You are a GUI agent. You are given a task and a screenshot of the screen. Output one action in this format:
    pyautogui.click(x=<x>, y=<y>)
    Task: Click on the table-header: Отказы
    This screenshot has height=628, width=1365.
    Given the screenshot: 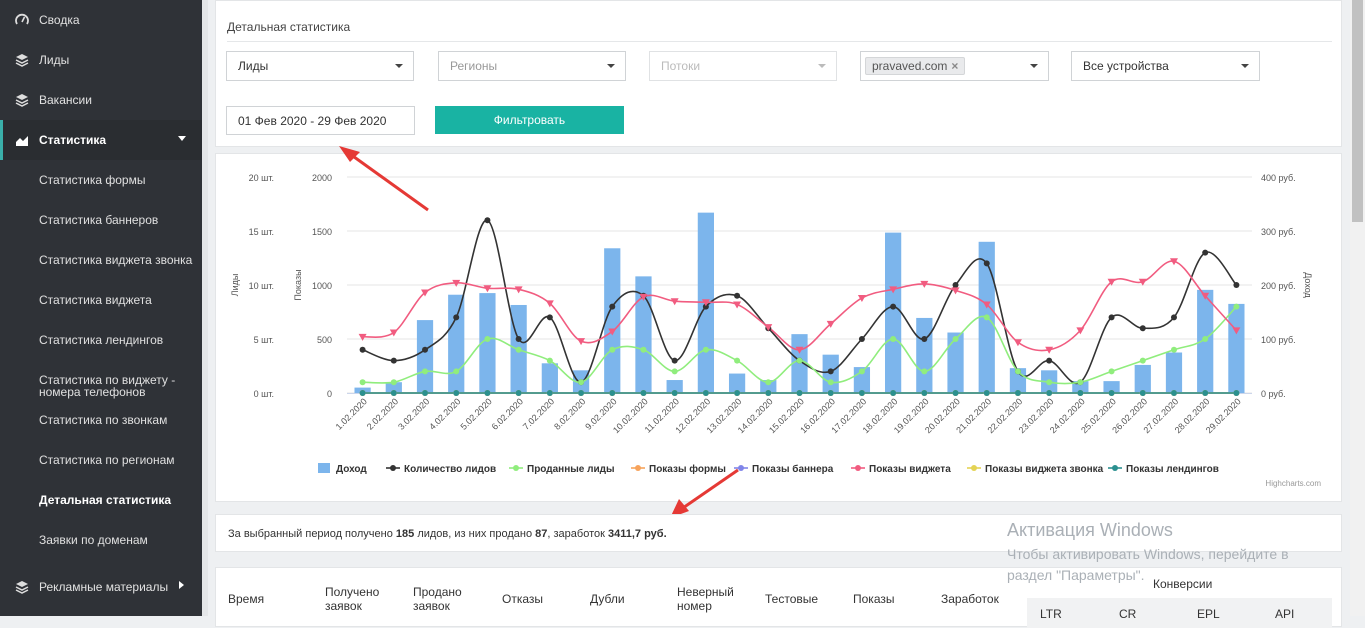 What is the action you would take?
    pyautogui.click(x=522, y=599)
    